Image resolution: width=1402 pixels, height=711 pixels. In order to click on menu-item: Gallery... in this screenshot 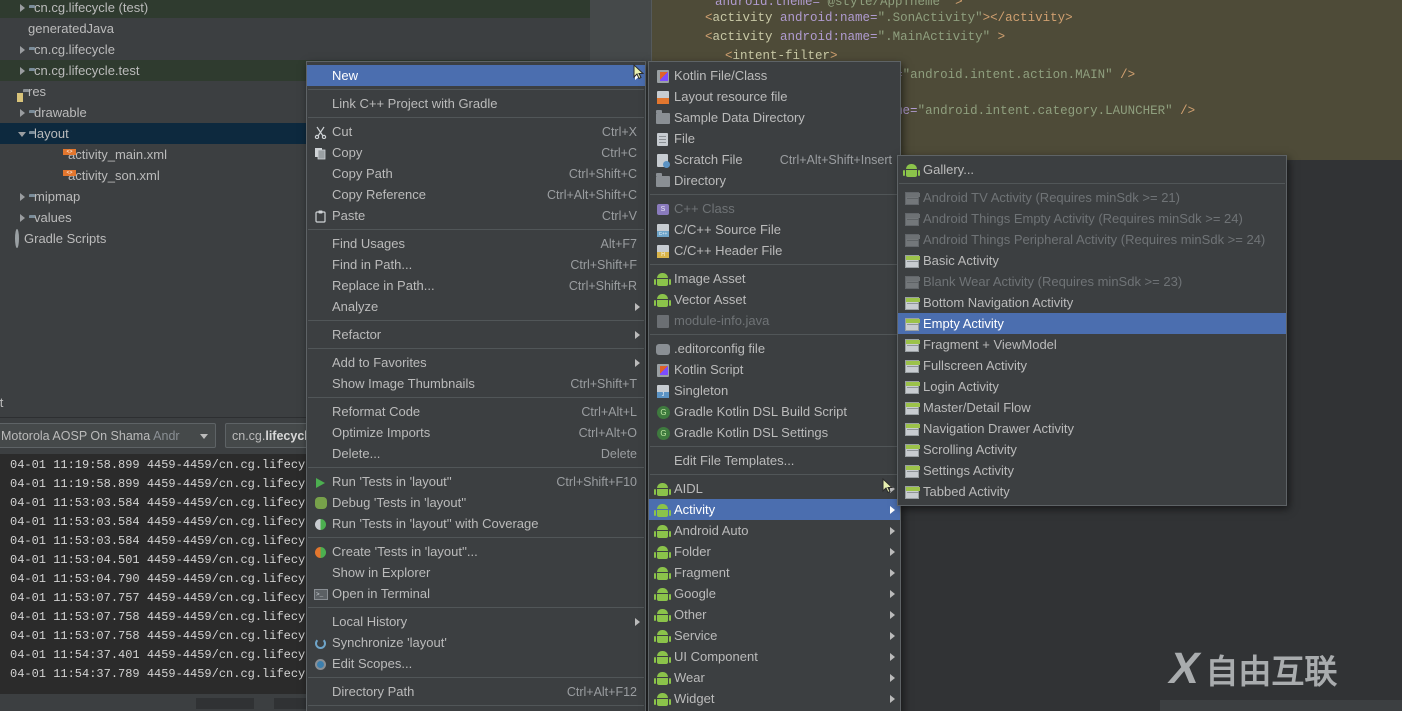, I will do `click(1092, 169)`.